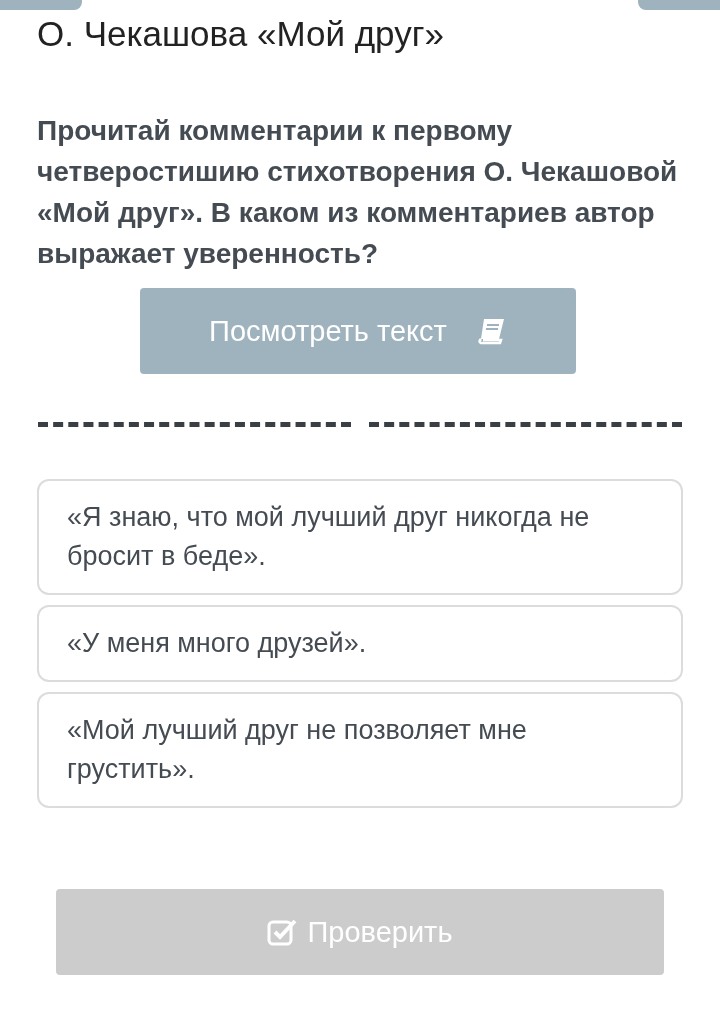  I want to click on answer-option: «У меня много друзей»., so click(360, 643).